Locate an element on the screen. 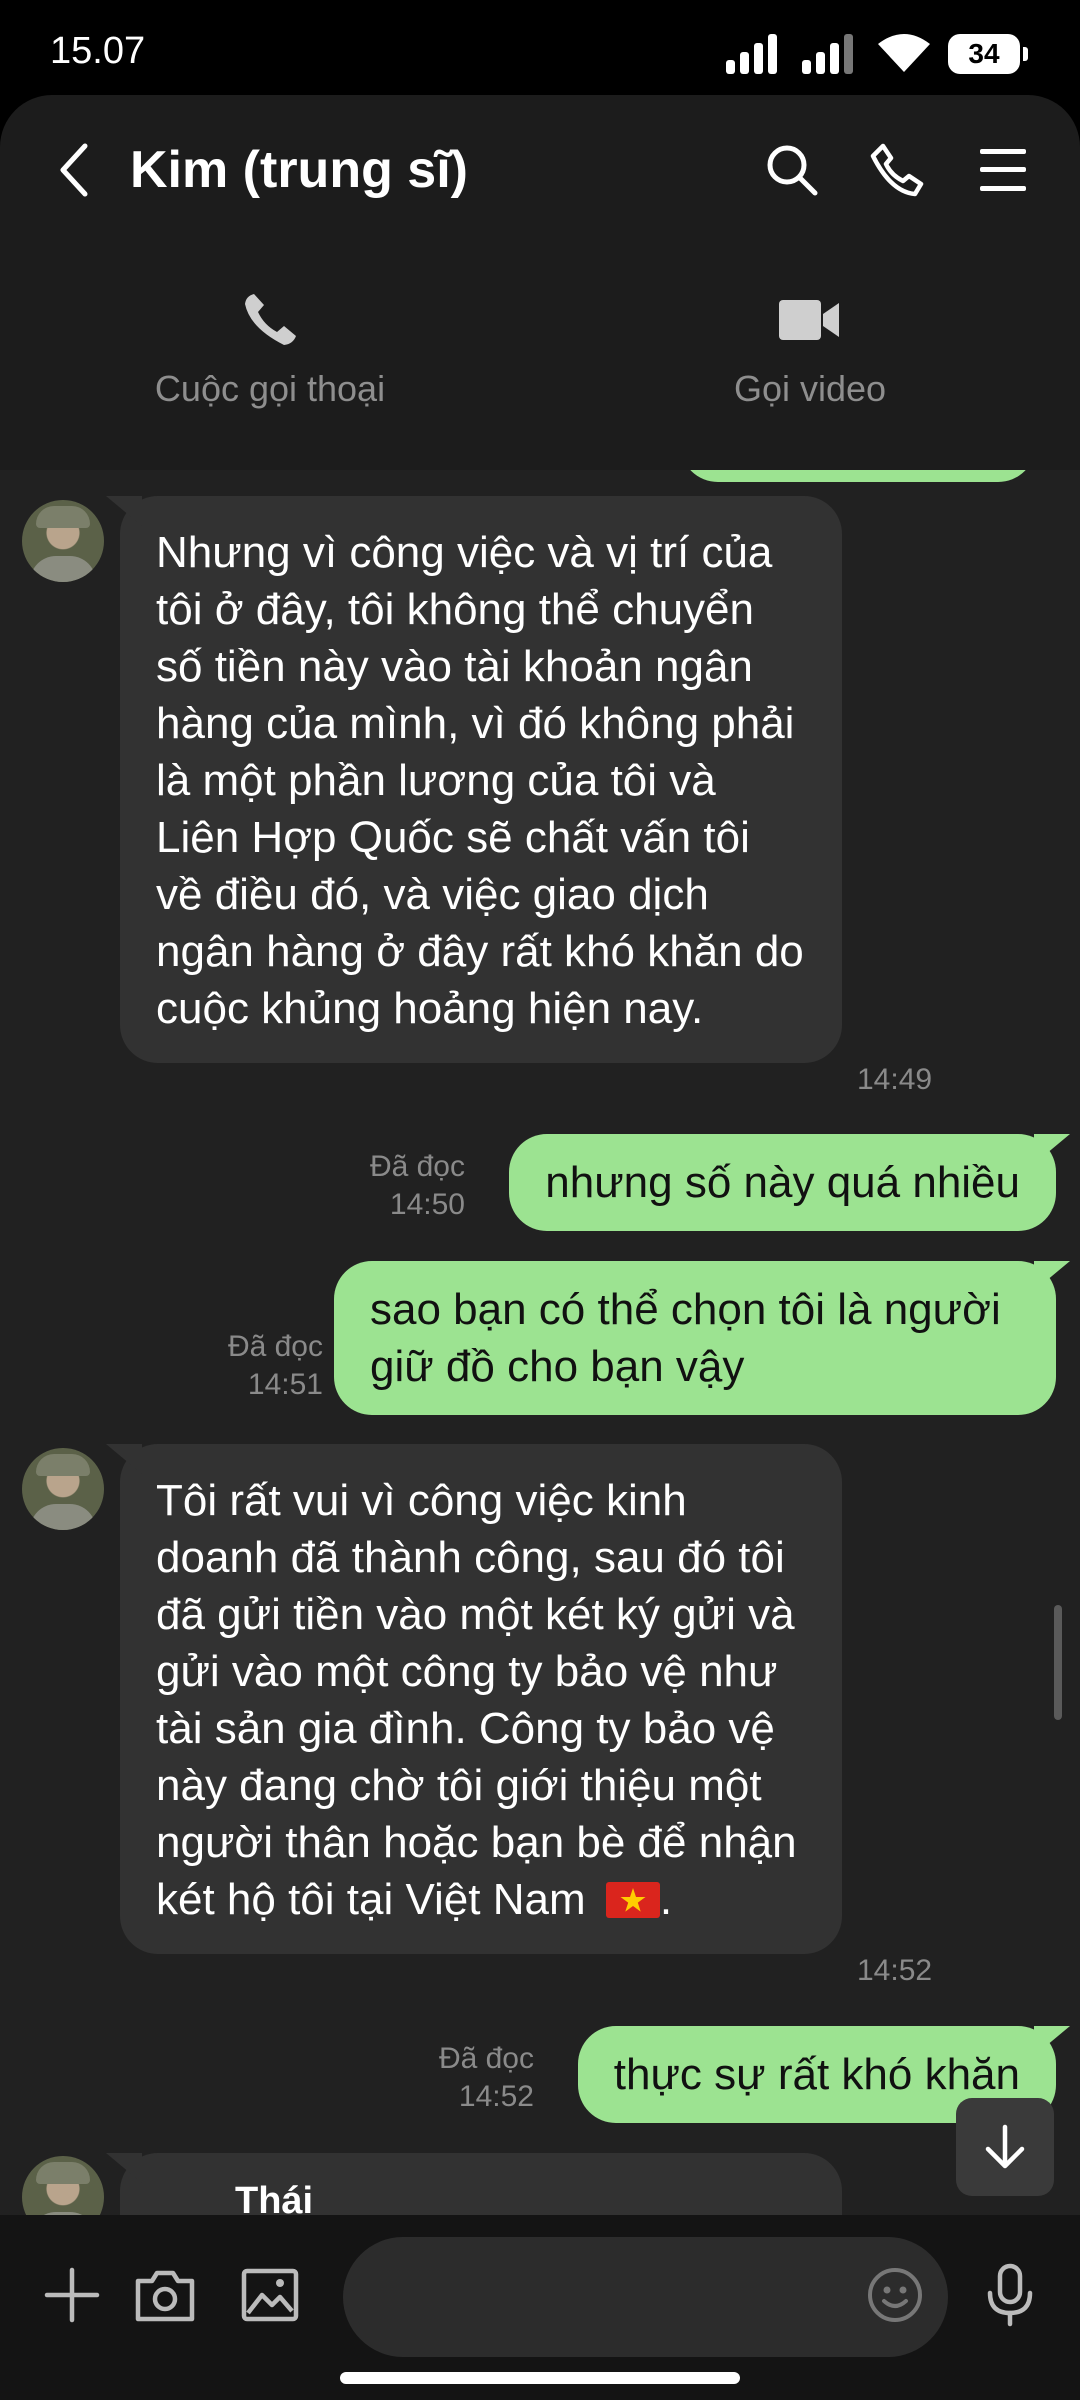 The height and width of the screenshot is (2400, 1080). message-time: 14:49 is located at coordinates (895, 1079).